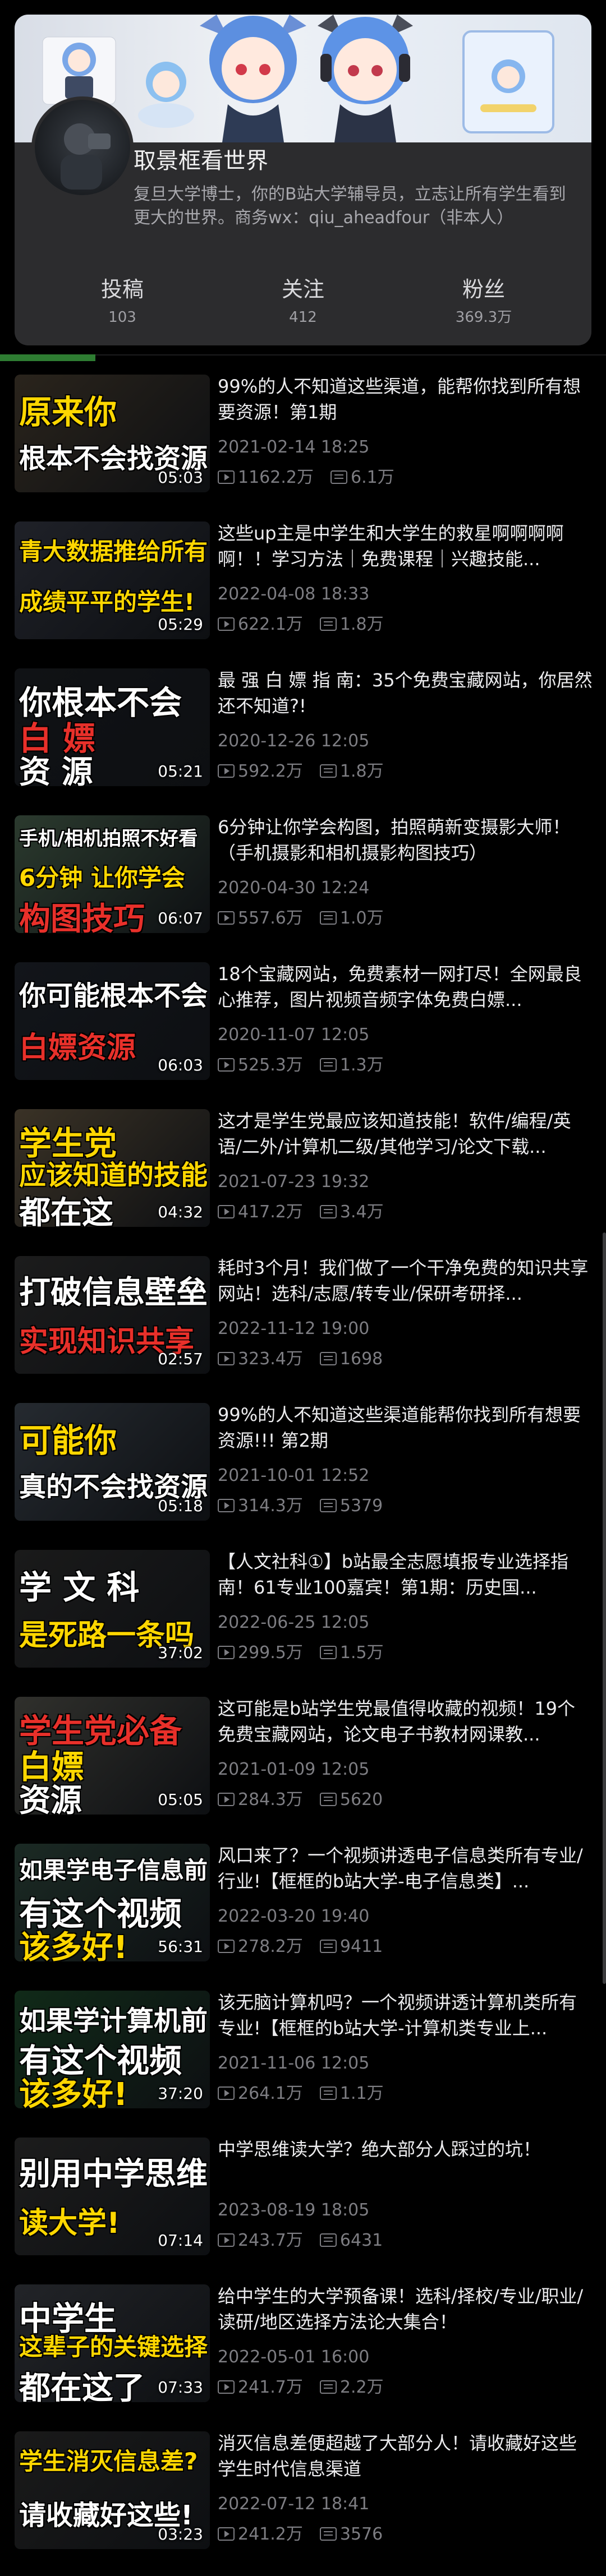  I want to click on video-date: 2022-04-08 18:33, so click(294, 594).